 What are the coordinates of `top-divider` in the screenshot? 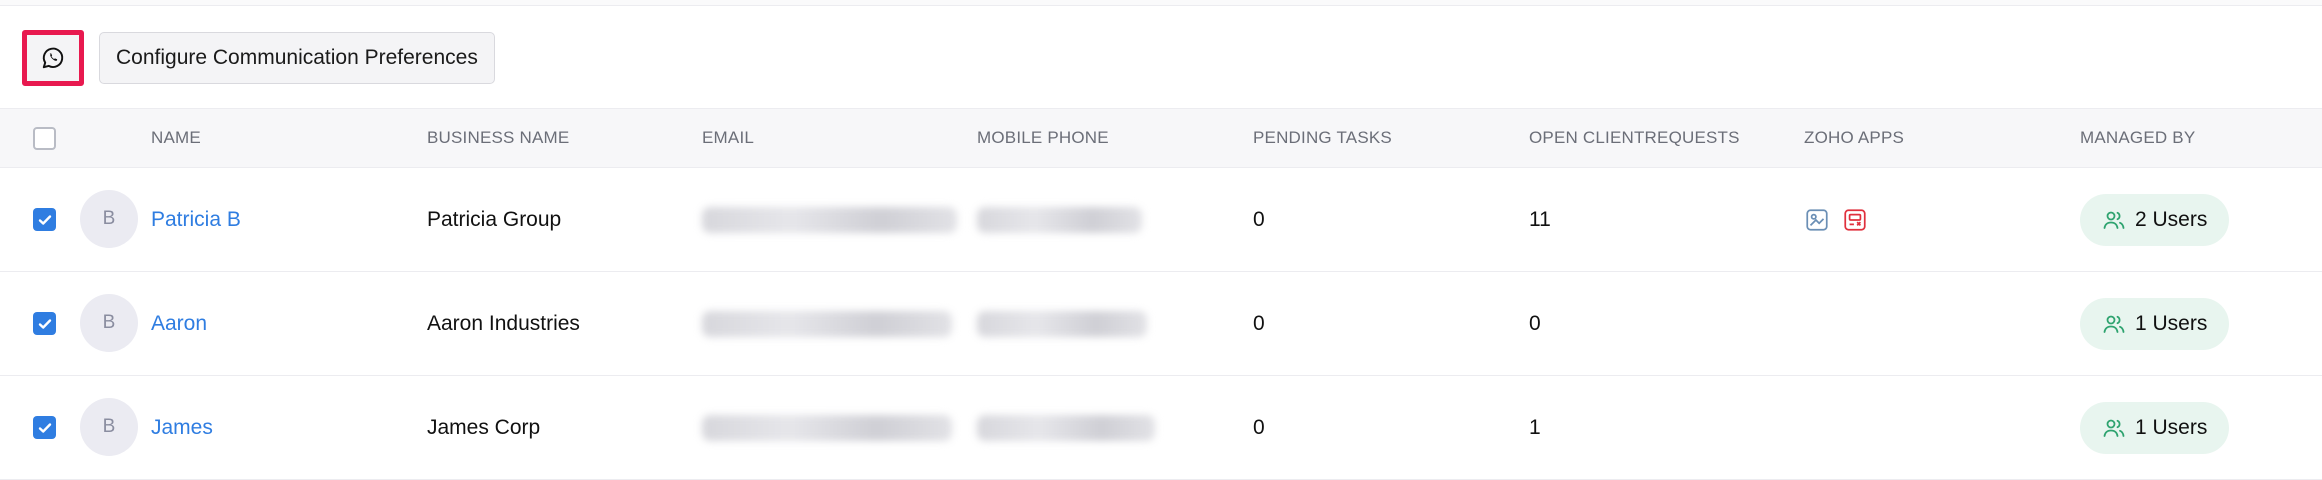 It's located at (1161, 3).